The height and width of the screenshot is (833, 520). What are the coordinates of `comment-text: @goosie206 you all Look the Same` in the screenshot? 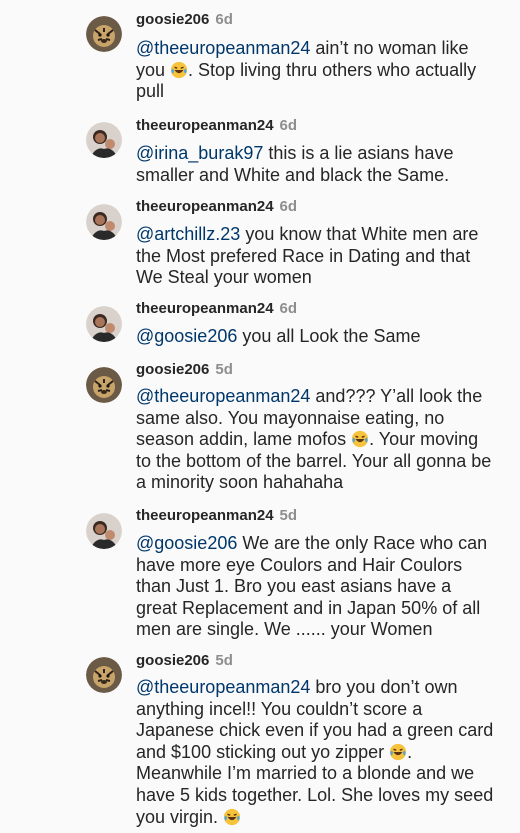 It's located at (316, 337).